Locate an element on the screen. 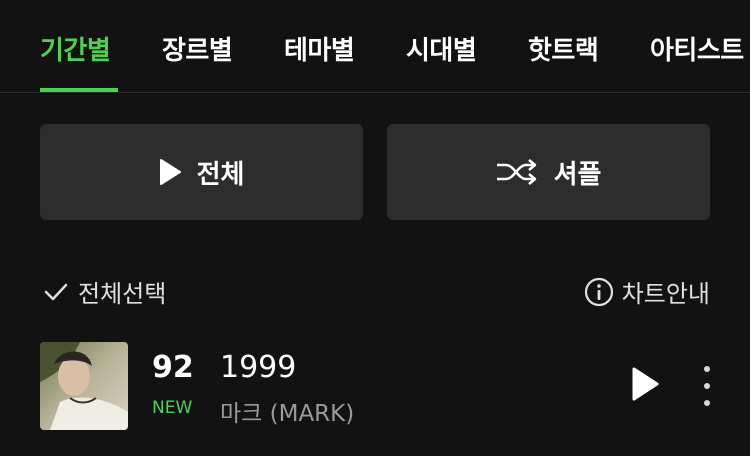 This screenshot has height=456, width=750. select-all-button: 전체선택 is located at coordinates (105, 291).